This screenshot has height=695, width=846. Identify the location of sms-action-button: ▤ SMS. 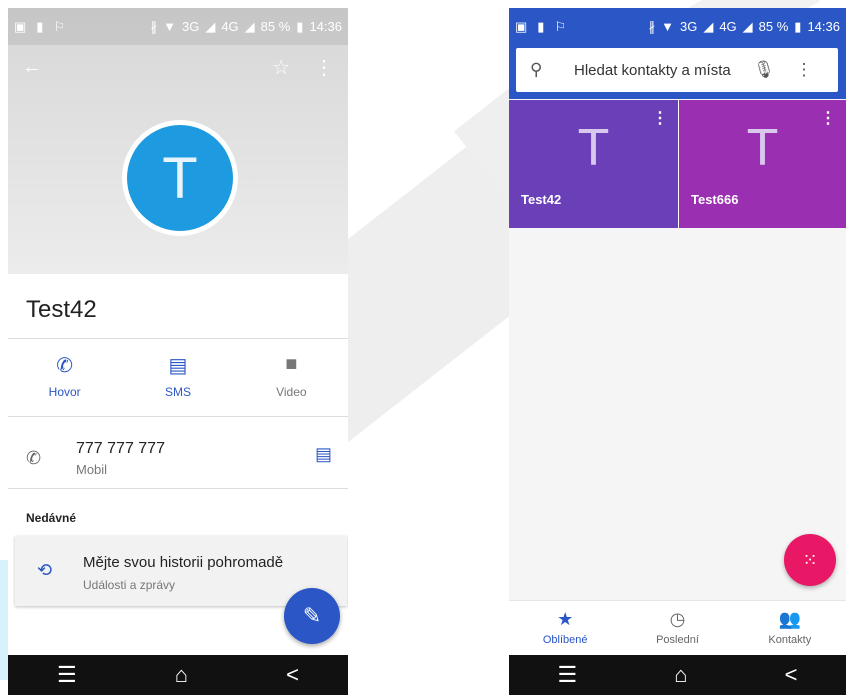
(177, 376).